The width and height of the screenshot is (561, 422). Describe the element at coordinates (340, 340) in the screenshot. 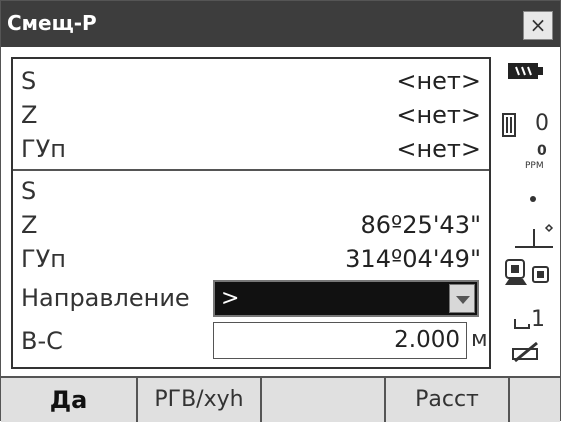

I see `bc-input: 2.000` at that location.